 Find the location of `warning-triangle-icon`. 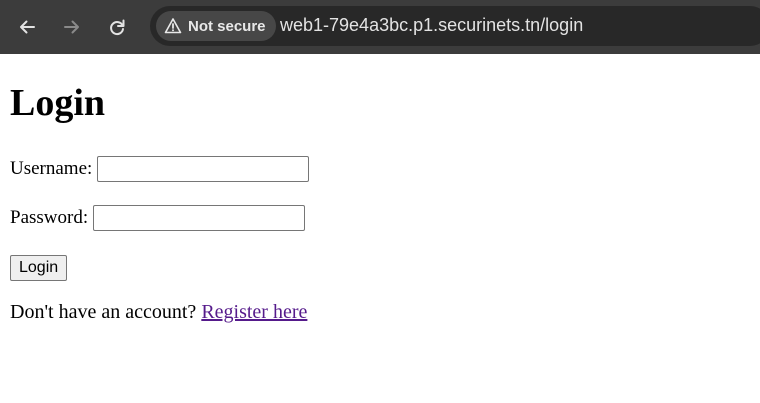

warning-triangle-icon is located at coordinates (173, 26).